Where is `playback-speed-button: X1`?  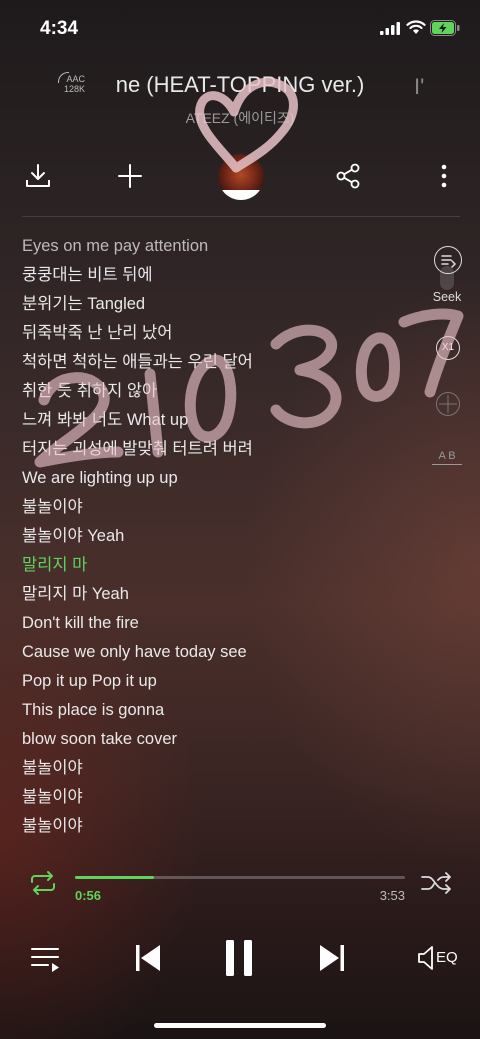 playback-speed-button: X1 is located at coordinates (448, 348).